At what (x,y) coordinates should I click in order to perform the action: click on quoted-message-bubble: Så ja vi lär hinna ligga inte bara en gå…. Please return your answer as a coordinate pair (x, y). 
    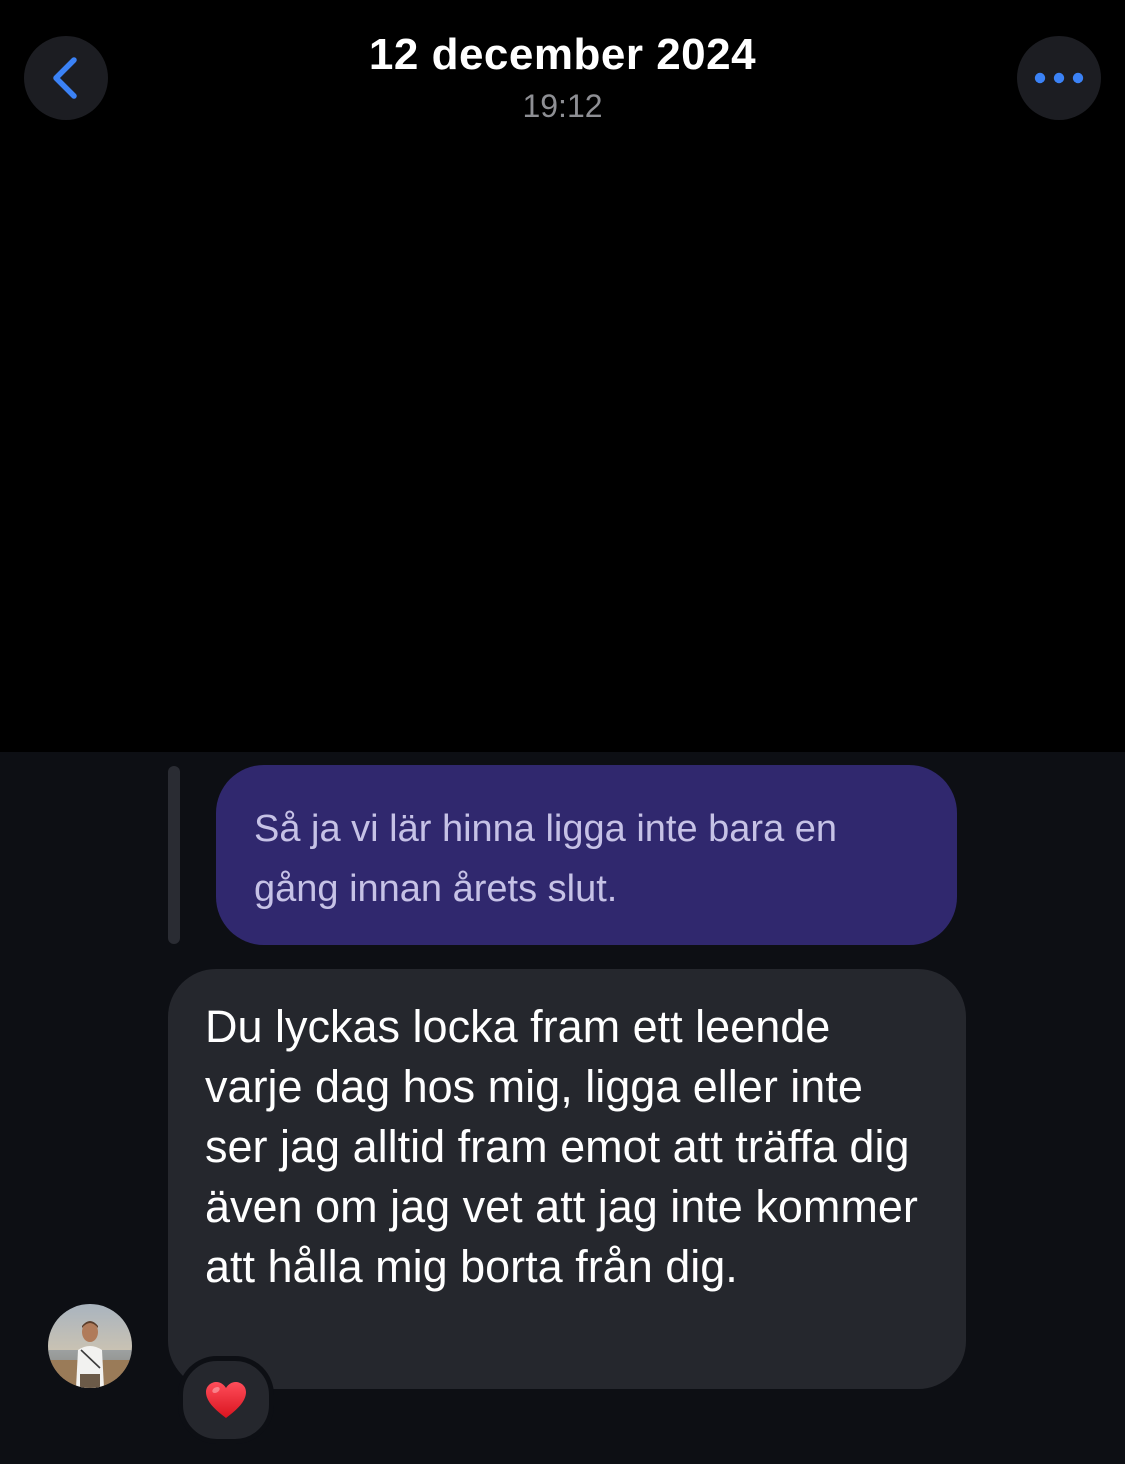
    Looking at the image, I should click on (586, 855).